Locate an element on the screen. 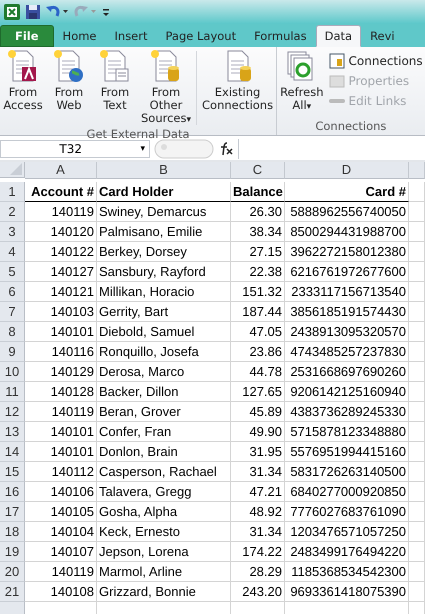 This screenshot has height=614, width=425. table-cell: 5831726263140500 is located at coordinates (347, 472).